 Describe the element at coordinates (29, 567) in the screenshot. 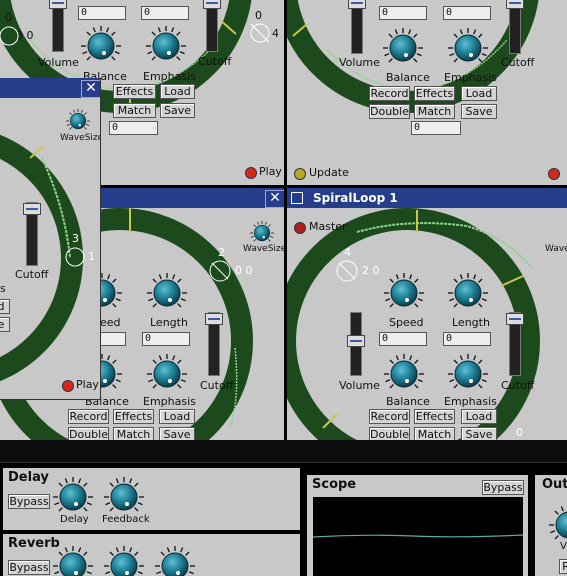

I see `reverb-bypass-button: Bypass` at that location.